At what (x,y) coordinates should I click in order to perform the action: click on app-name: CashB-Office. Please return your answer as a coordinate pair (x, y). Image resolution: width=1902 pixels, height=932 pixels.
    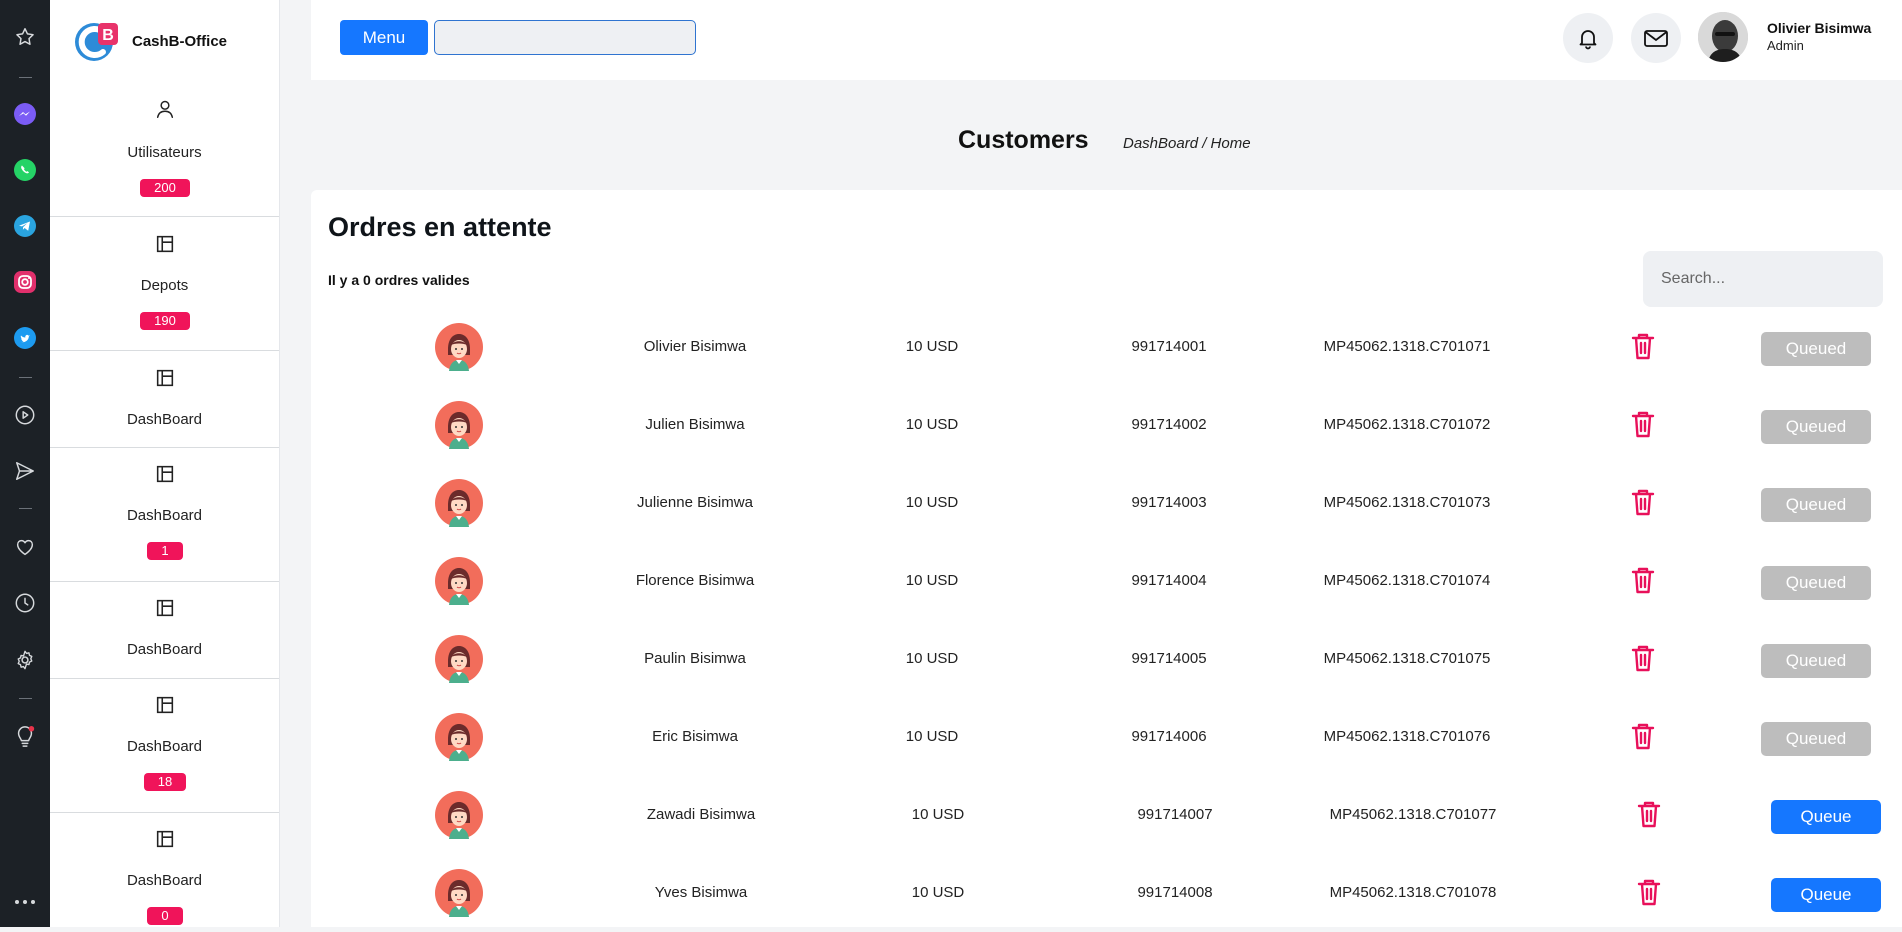
    Looking at the image, I should click on (180, 41).